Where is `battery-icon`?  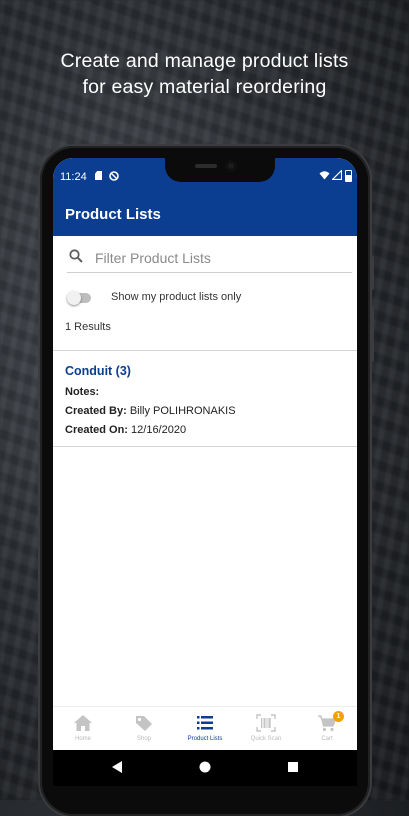
battery-icon is located at coordinates (348, 176).